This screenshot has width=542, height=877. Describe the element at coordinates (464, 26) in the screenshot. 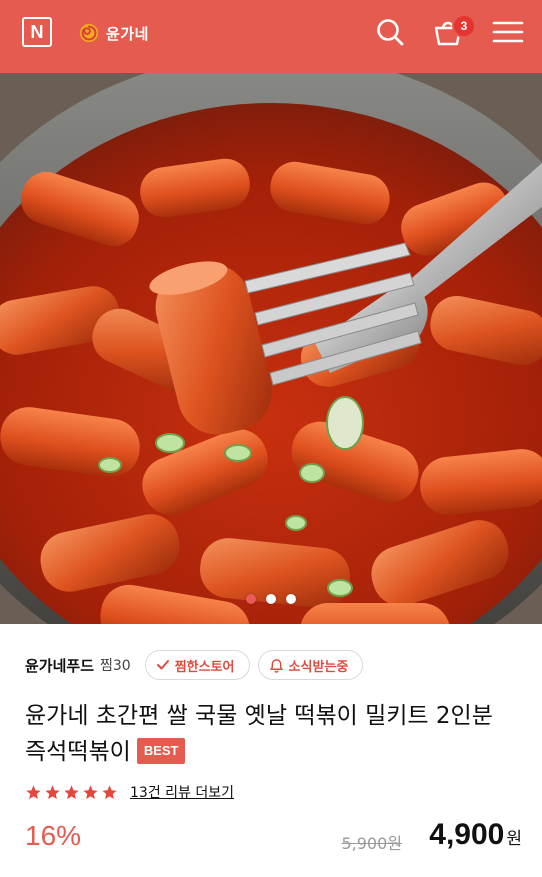

I see `cart-count-badge: 3` at that location.